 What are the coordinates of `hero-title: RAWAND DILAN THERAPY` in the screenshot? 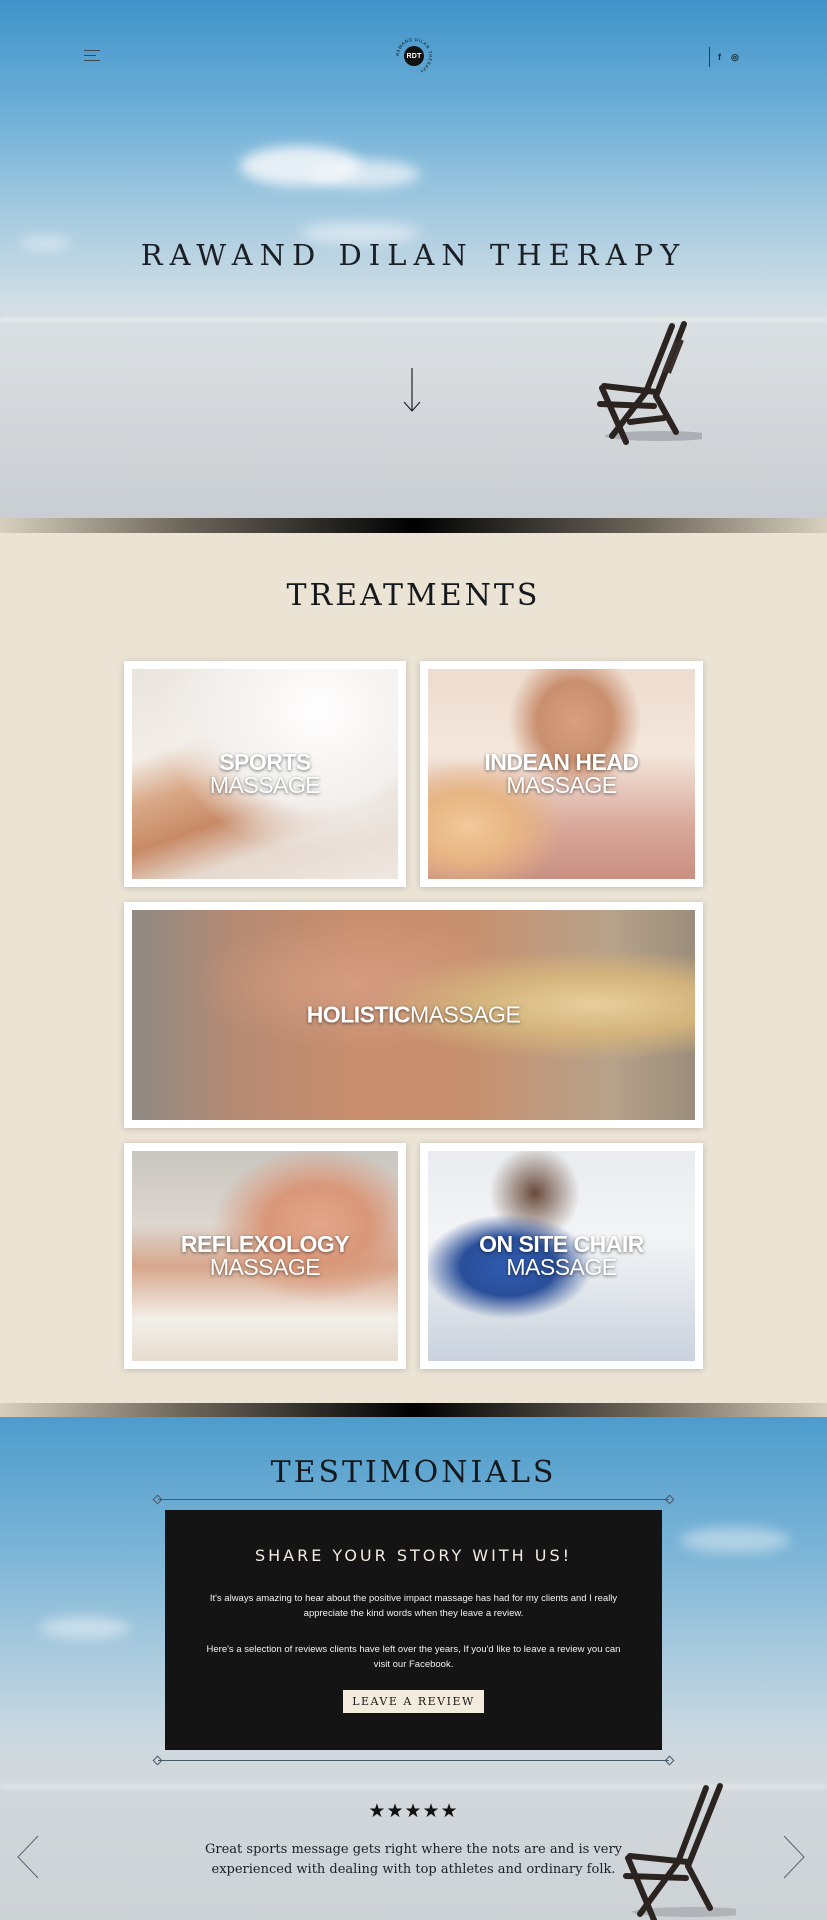 It's located at (413, 255).